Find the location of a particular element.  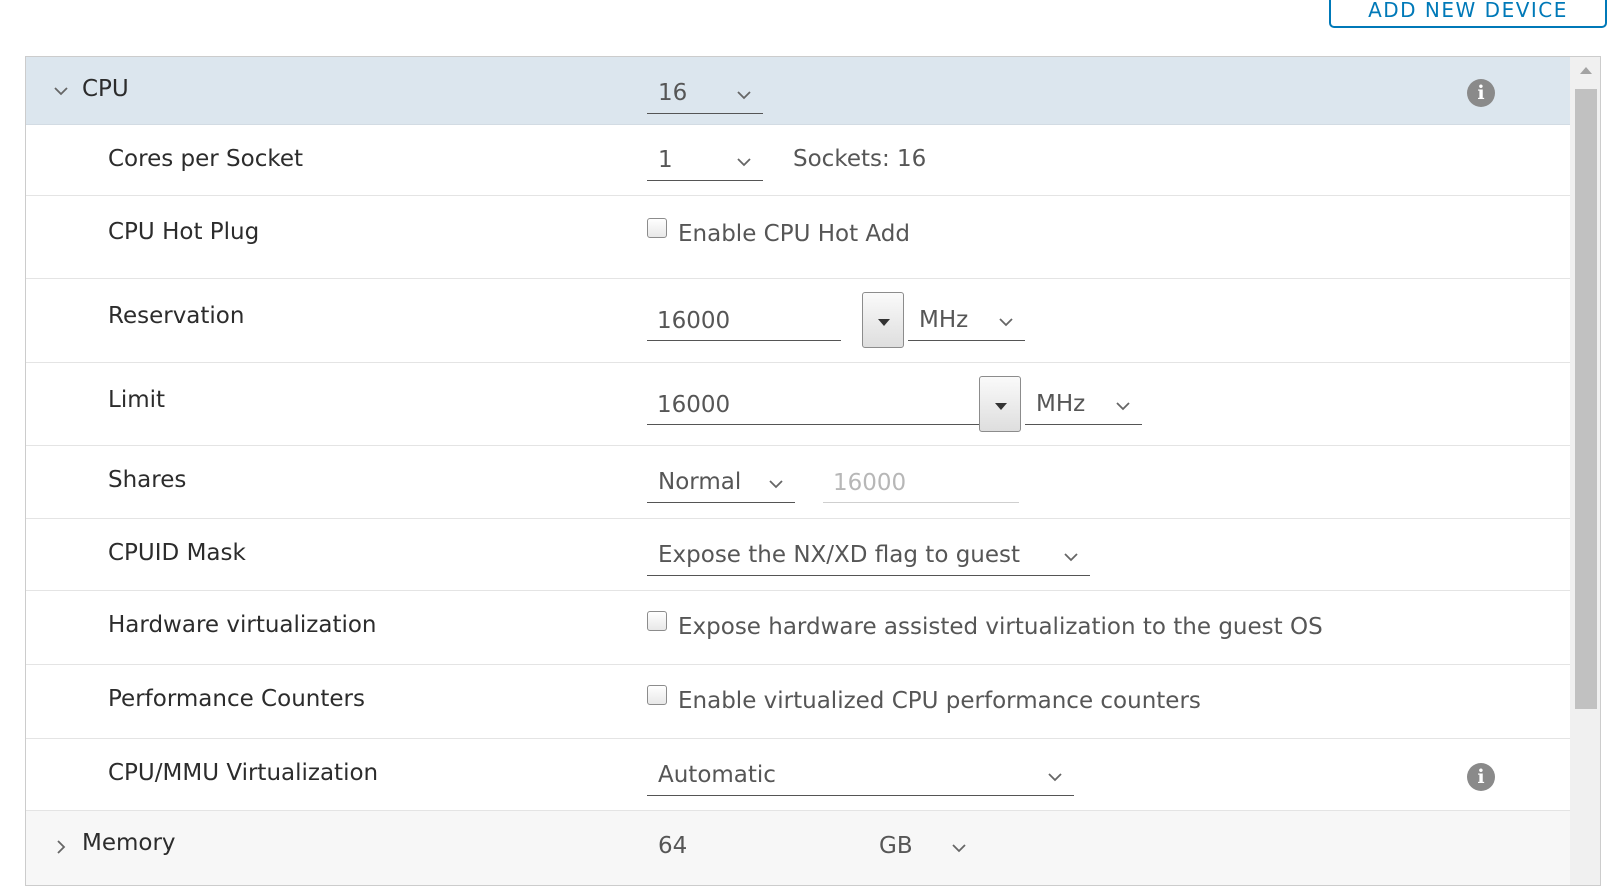

enable-perf-counters-checkbox is located at coordinates (657, 695).